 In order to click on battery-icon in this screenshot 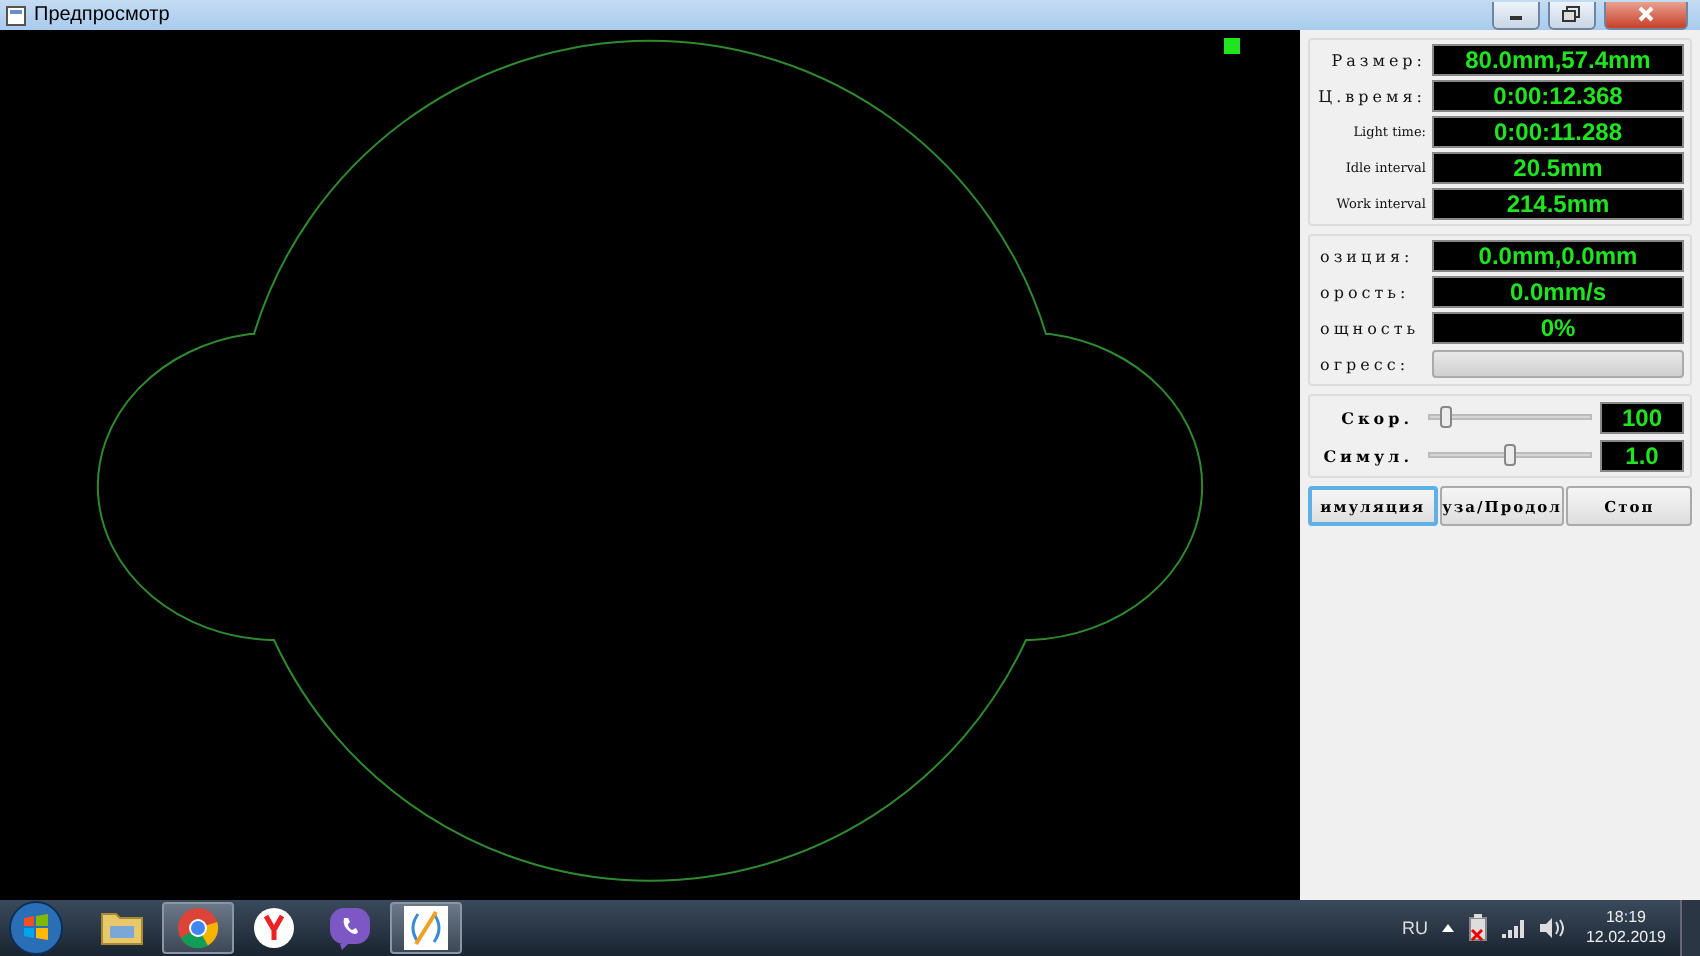, I will do `click(1477, 928)`.